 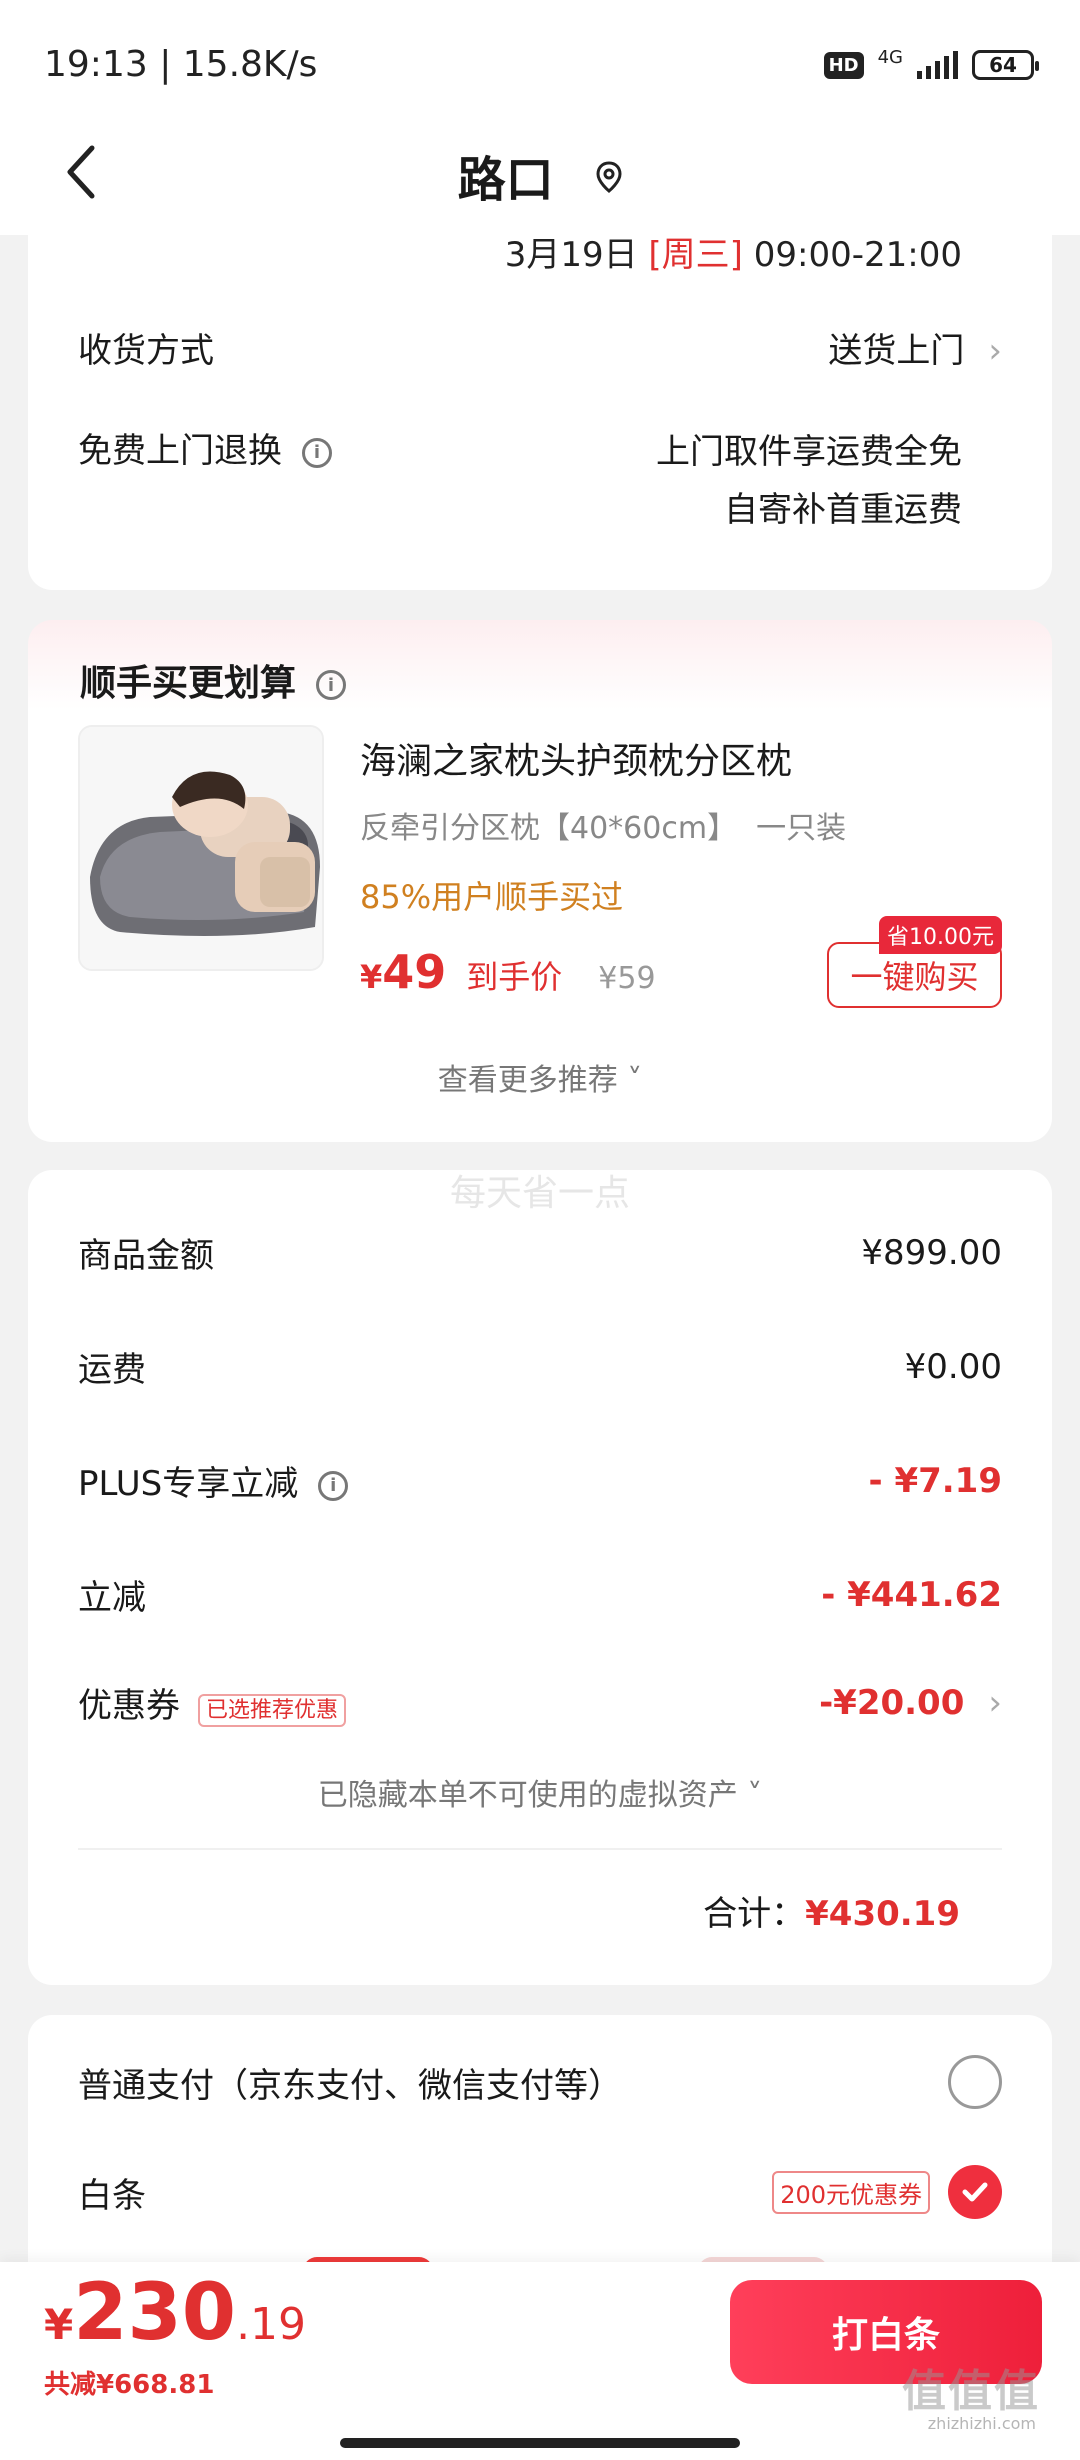 I want to click on shipping-label: 运费, so click(x=112, y=1370).